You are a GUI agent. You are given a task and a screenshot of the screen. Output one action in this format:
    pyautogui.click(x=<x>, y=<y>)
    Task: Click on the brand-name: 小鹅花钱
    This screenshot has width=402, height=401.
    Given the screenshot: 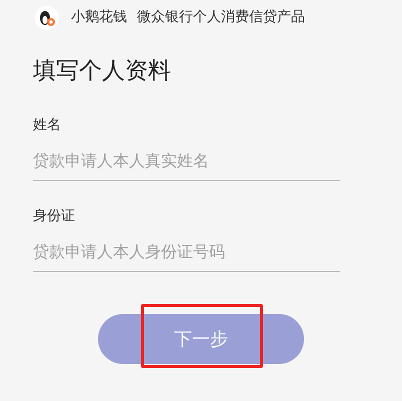 What is the action you would take?
    pyautogui.click(x=99, y=17)
    